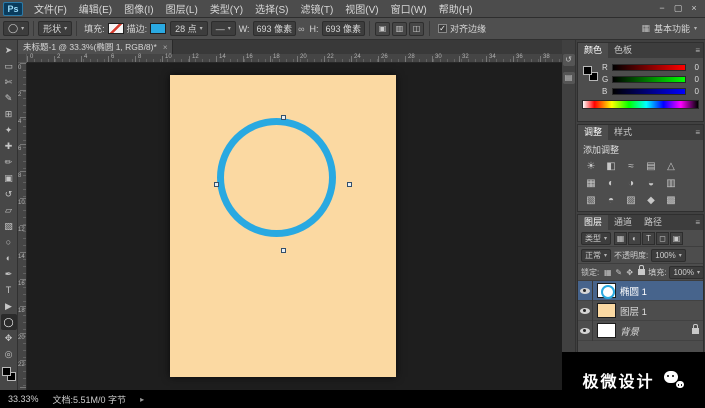 The width and height of the screenshot is (705, 408). I want to click on zoom-level-field: 33.33%, so click(23, 399).